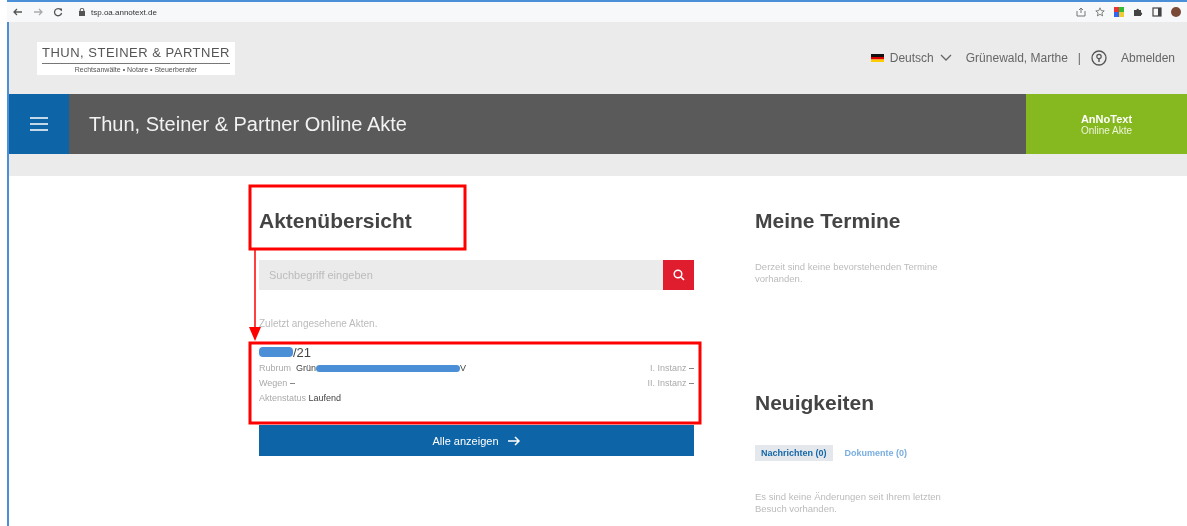 The width and height of the screenshot is (1187, 526). What do you see at coordinates (275, 367) in the screenshot?
I see `field-label: Rubrum` at bounding box center [275, 367].